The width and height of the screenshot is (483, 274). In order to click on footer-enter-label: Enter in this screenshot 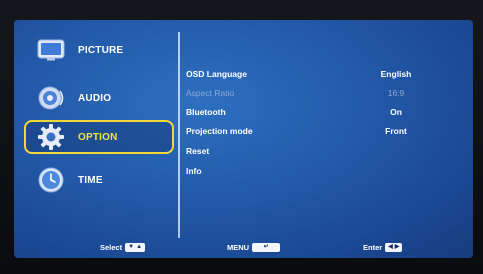, I will do `click(373, 247)`.